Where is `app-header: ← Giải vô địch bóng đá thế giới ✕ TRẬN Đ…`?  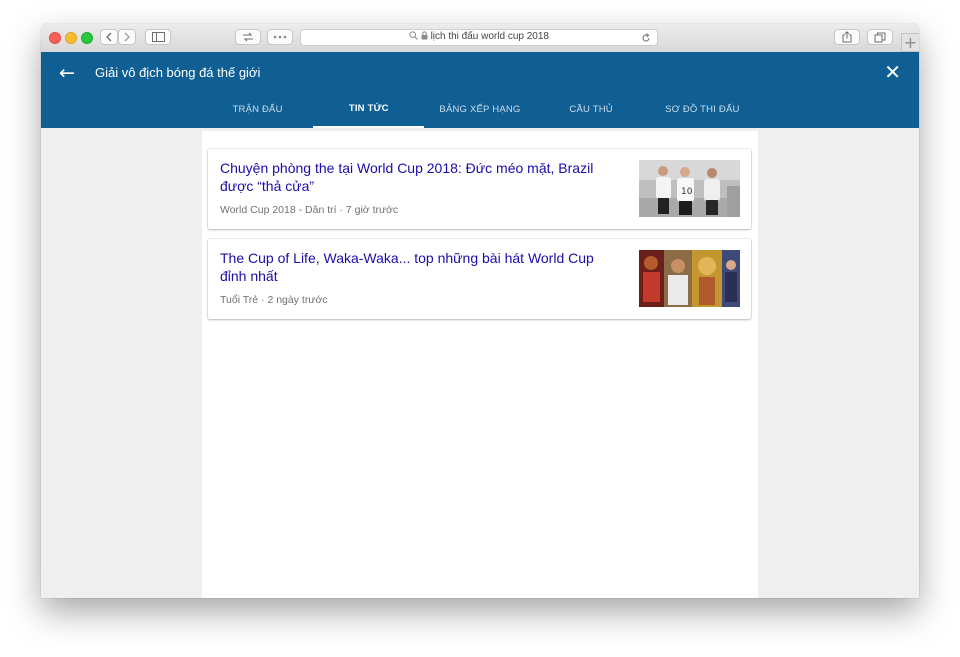
app-header: ← Giải vô địch bóng đá thế giới ✕ TRẬN Đ… is located at coordinates (480, 90).